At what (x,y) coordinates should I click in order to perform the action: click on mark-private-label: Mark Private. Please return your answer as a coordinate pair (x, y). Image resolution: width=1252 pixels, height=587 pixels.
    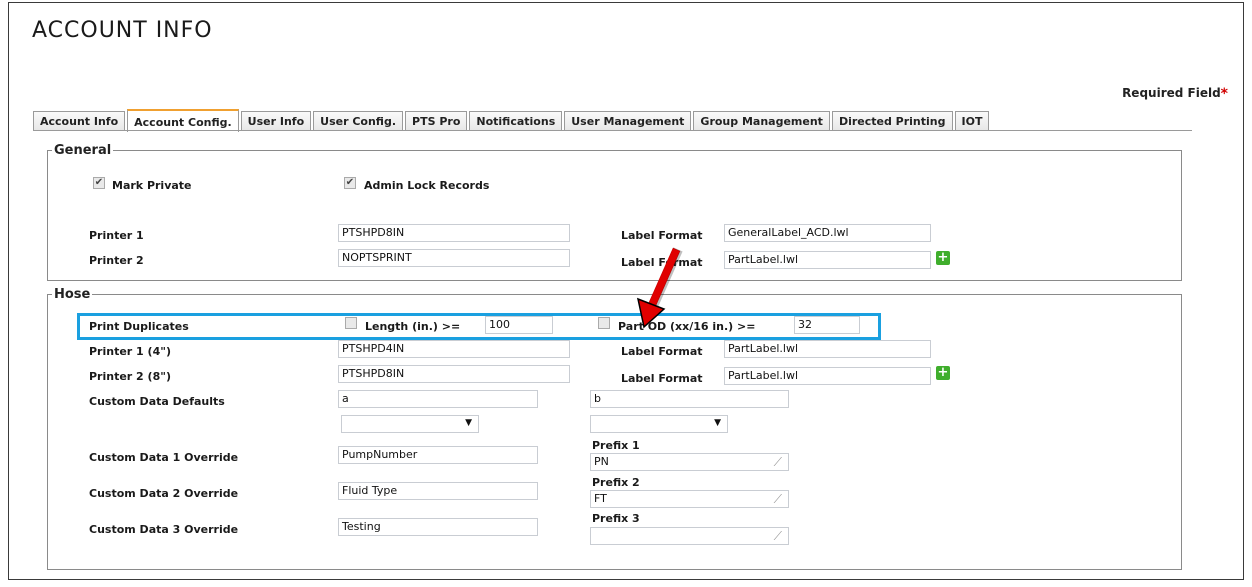
    Looking at the image, I should click on (152, 185).